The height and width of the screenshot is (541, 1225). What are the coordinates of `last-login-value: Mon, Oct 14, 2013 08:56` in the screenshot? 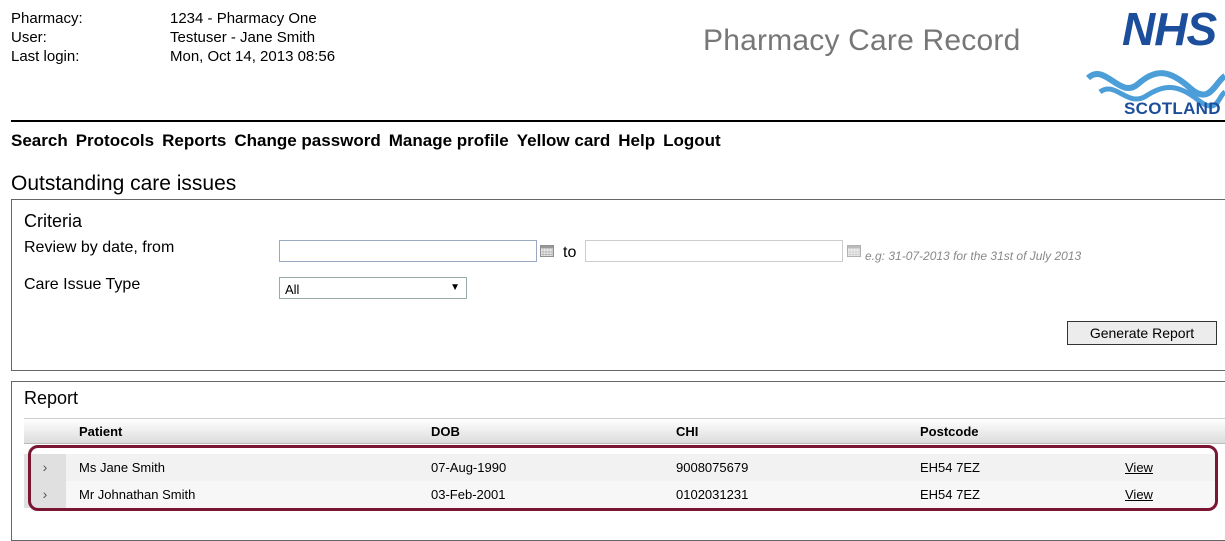 It's located at (253, 56).